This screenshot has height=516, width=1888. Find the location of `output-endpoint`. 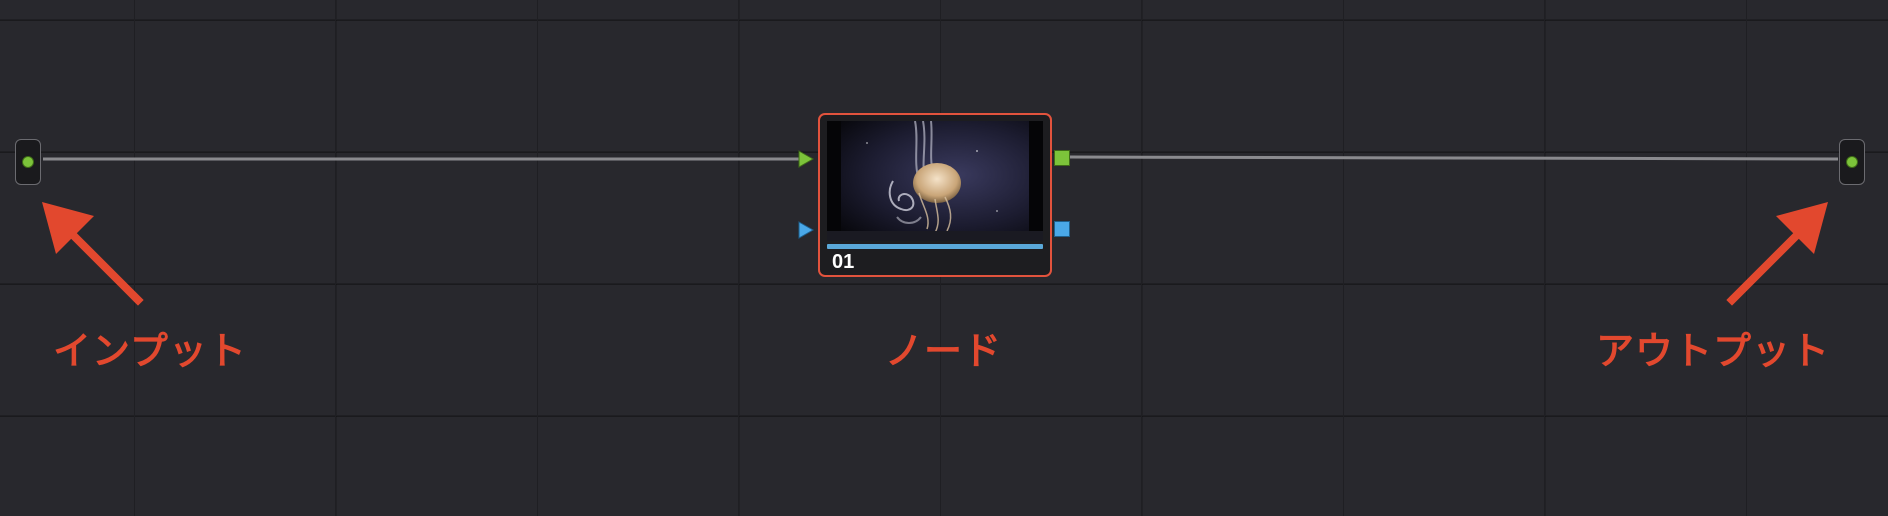

output-endpoint is located at coordinates (1852, 162).